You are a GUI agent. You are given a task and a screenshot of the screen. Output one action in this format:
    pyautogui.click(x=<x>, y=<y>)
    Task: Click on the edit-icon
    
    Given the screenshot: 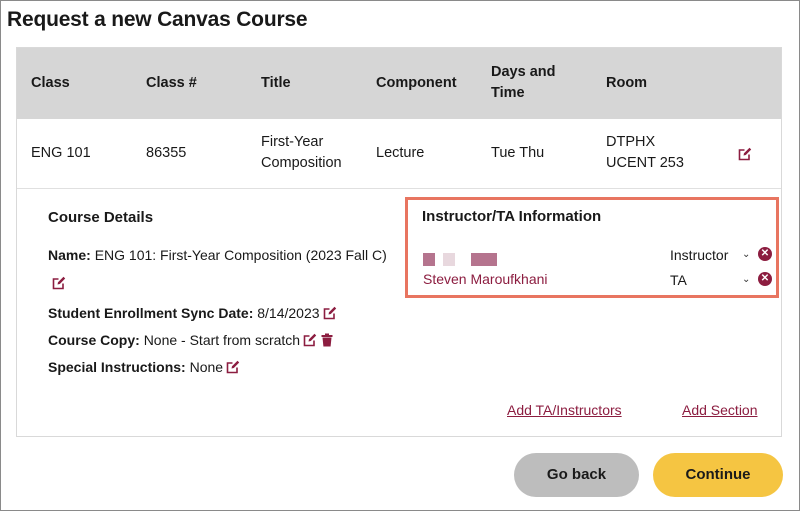 What is the action you would take?
    pyautogui.click(x=745, y=154)
    